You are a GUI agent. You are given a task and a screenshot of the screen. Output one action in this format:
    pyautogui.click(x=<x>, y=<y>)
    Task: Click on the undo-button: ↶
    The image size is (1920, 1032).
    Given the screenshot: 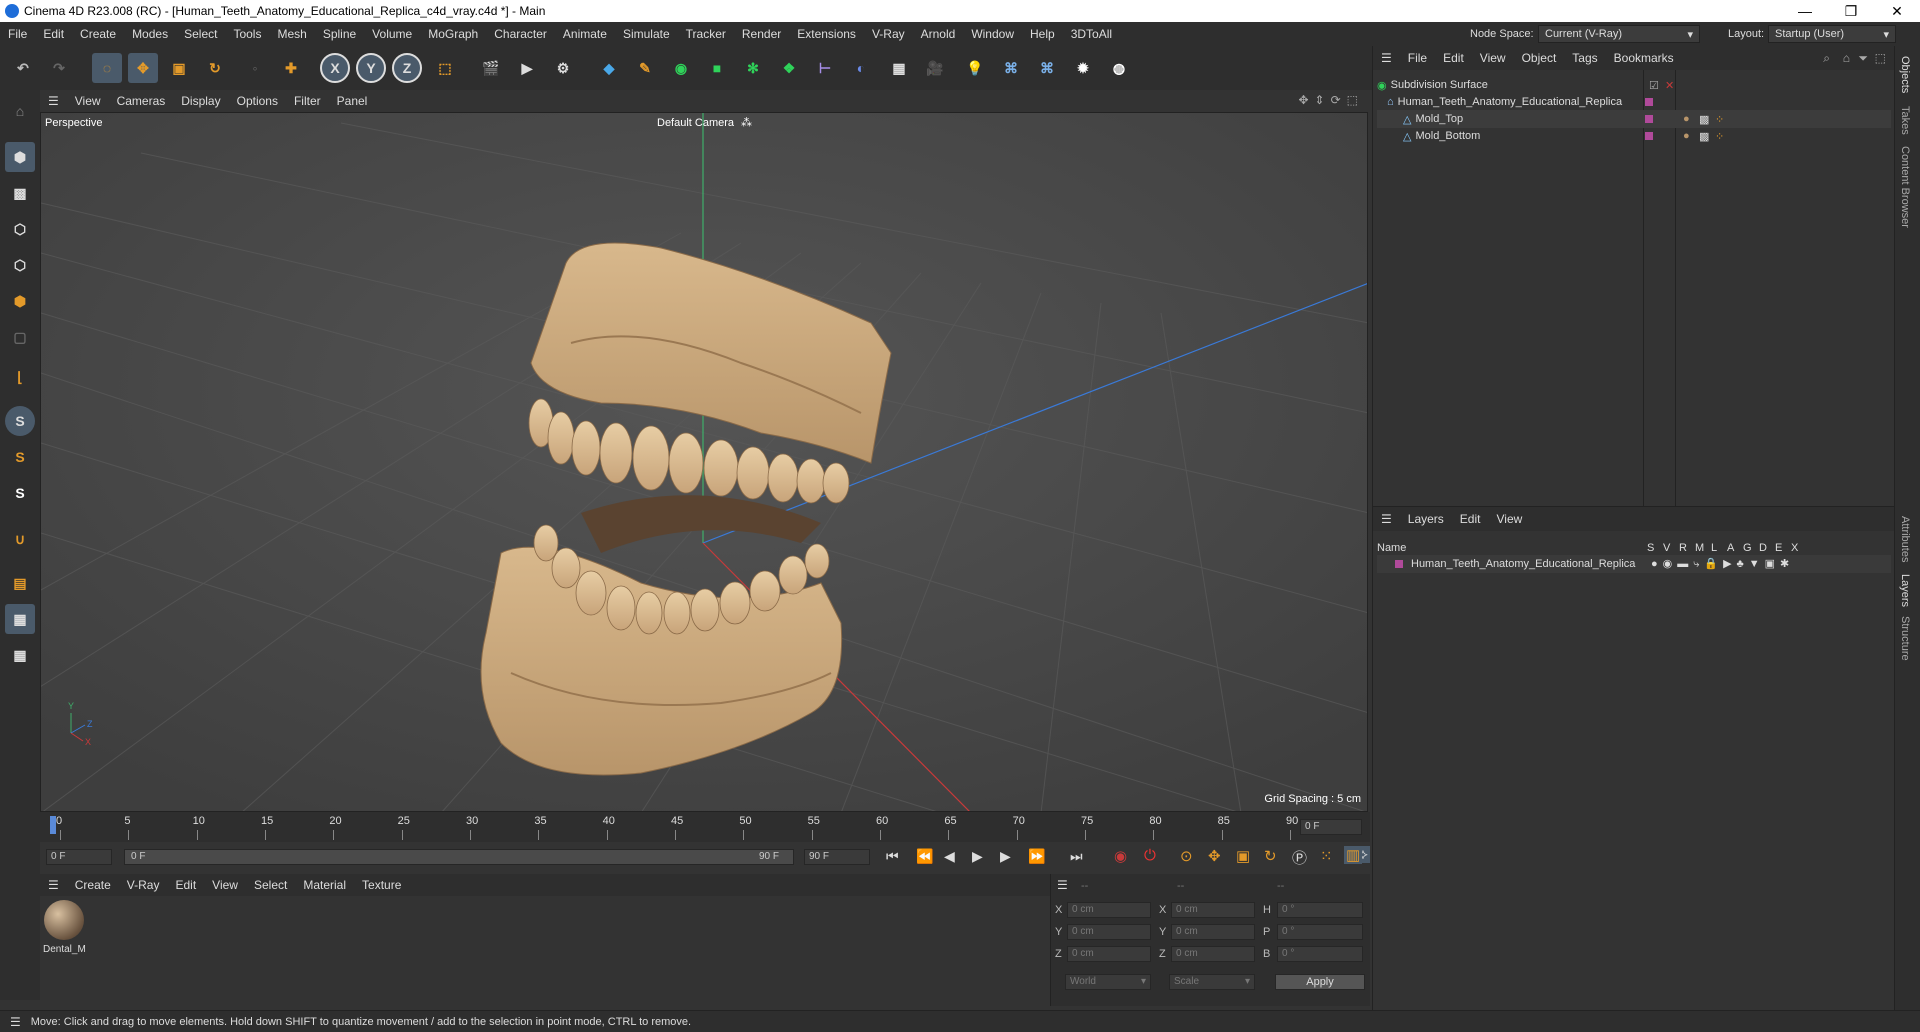 What is the action you would take?
    pyautogui.click(x=23, y=68)
    